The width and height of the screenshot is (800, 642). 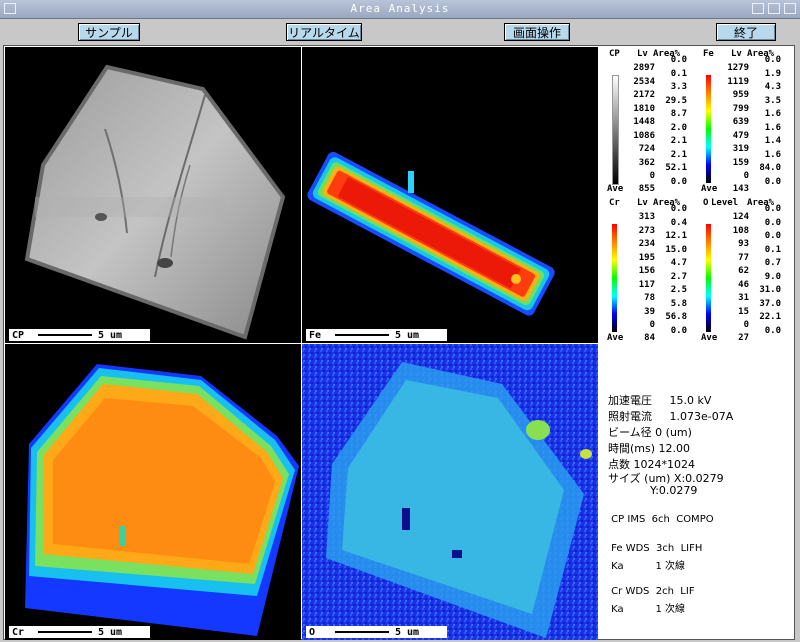 I want to click on cr-level-value: 195, so click(x=646, y=257).